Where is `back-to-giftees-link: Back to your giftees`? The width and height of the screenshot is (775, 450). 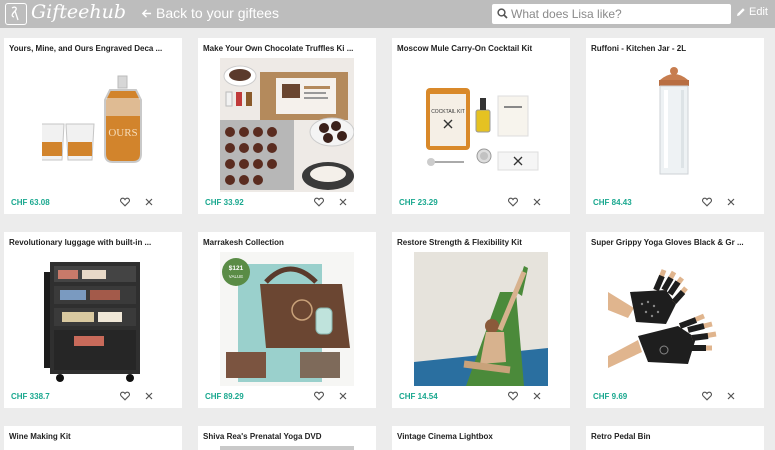
back-to-giftees-link: Back to your giftees is located at coordinates (210, 13).